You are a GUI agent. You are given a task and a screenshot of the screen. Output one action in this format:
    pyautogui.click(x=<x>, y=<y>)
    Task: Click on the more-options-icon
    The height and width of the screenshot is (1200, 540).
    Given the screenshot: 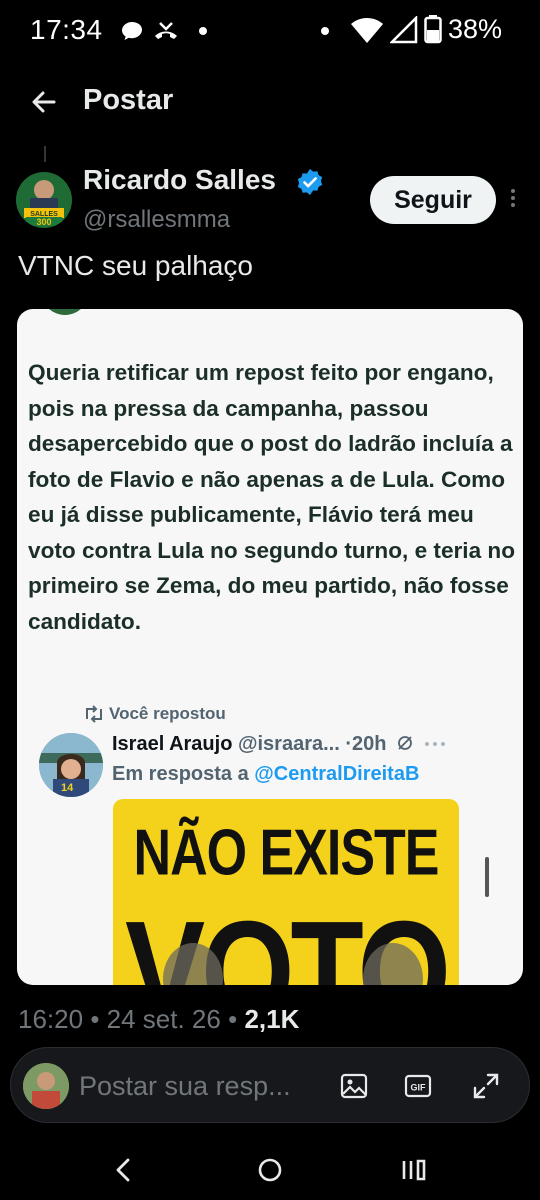 What is the action you would take?
    pyautogui.click(x=513, y=200)
    